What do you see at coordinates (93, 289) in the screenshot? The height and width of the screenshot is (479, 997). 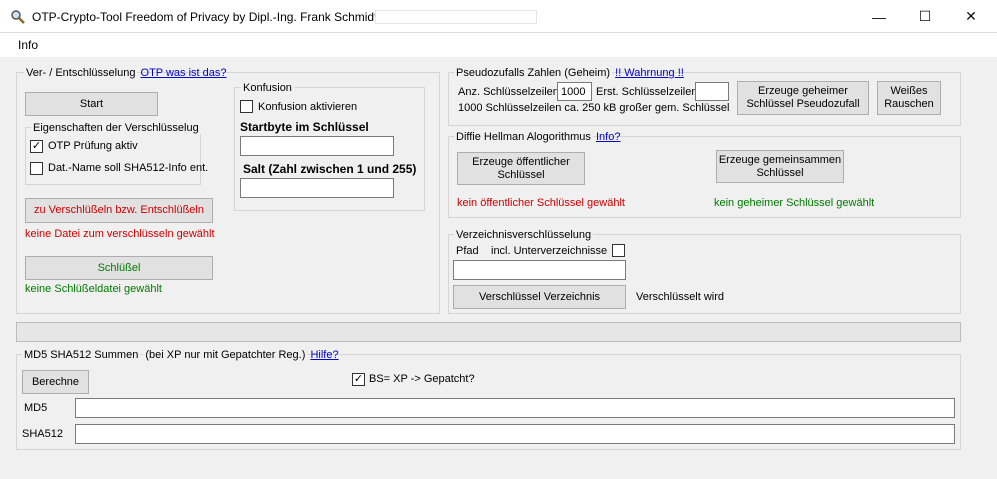 I see `key-status: keine Schlüßeldatei gewählt` at bounding box center [93, 289].